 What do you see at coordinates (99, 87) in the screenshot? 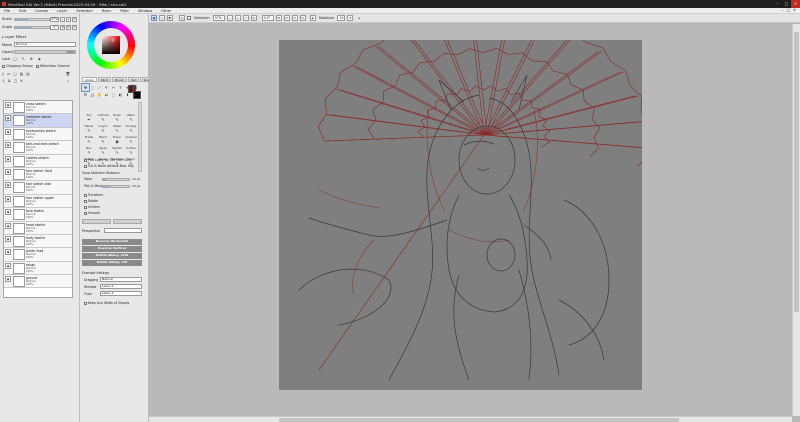
I see `lasso-icon: ⟋` at bounding box center [99, 87].